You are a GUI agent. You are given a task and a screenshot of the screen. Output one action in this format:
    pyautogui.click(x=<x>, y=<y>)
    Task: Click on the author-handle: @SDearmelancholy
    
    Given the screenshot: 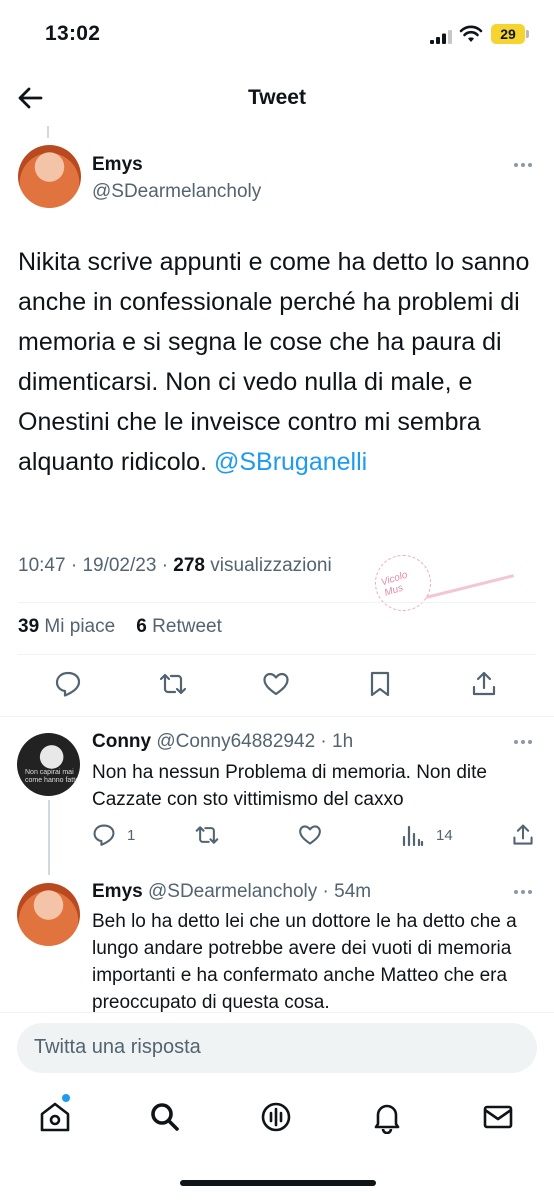 What is the action you would take?
    pyautogui.click(x=176, y=192)
    